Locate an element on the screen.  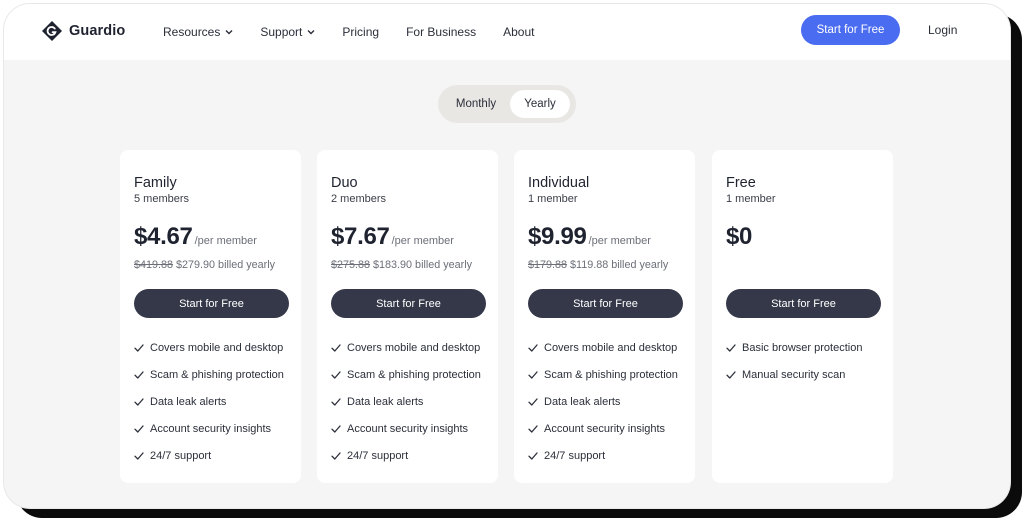
nav-item-label: Pricing is located at coordinates (361, 32).